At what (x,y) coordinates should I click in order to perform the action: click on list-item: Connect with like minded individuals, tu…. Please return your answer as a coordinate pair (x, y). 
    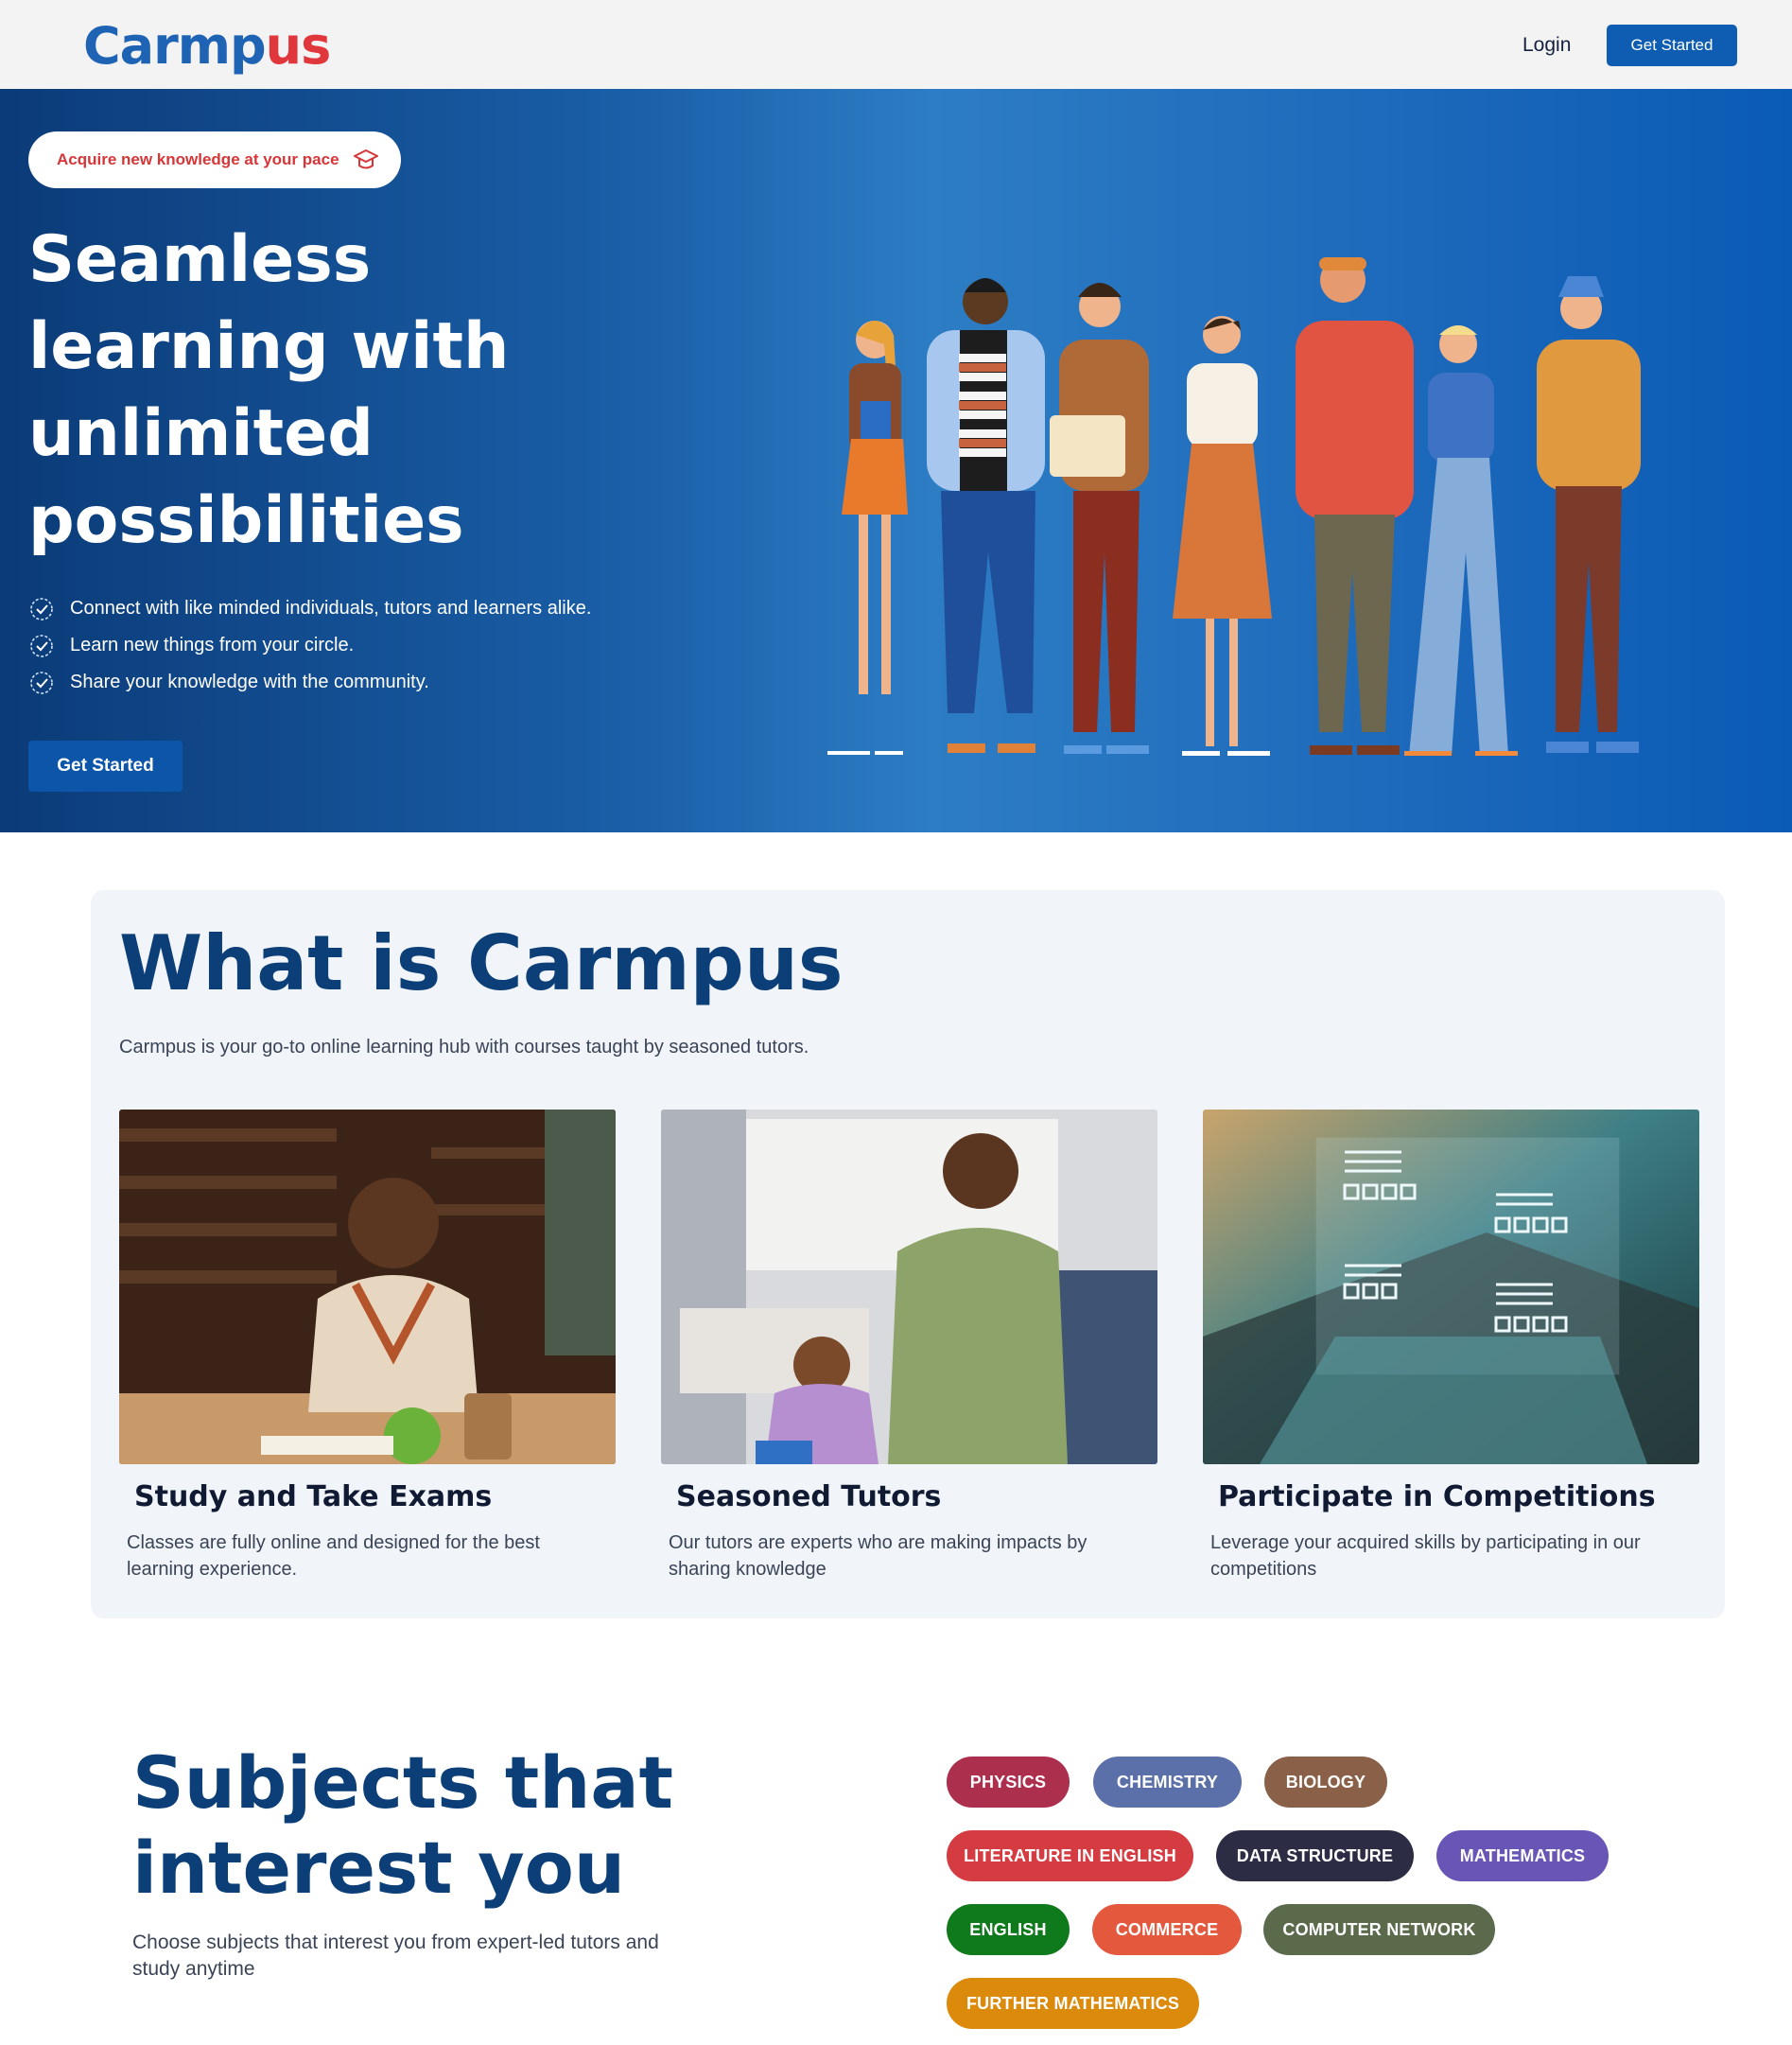
    Looking at the image, I should click on (309, 608).